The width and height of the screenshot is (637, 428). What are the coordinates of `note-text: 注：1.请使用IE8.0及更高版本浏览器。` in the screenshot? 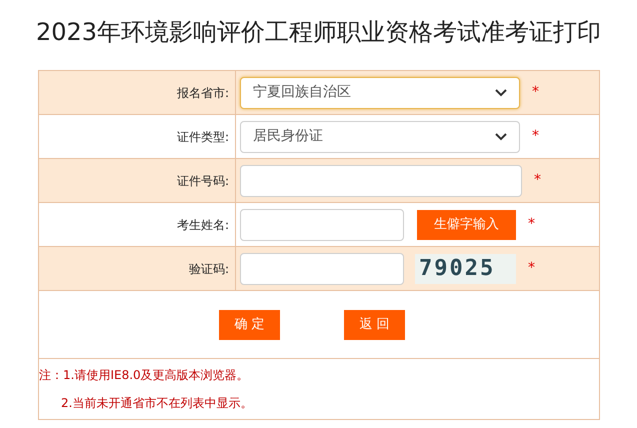 It's located at (144, 375).